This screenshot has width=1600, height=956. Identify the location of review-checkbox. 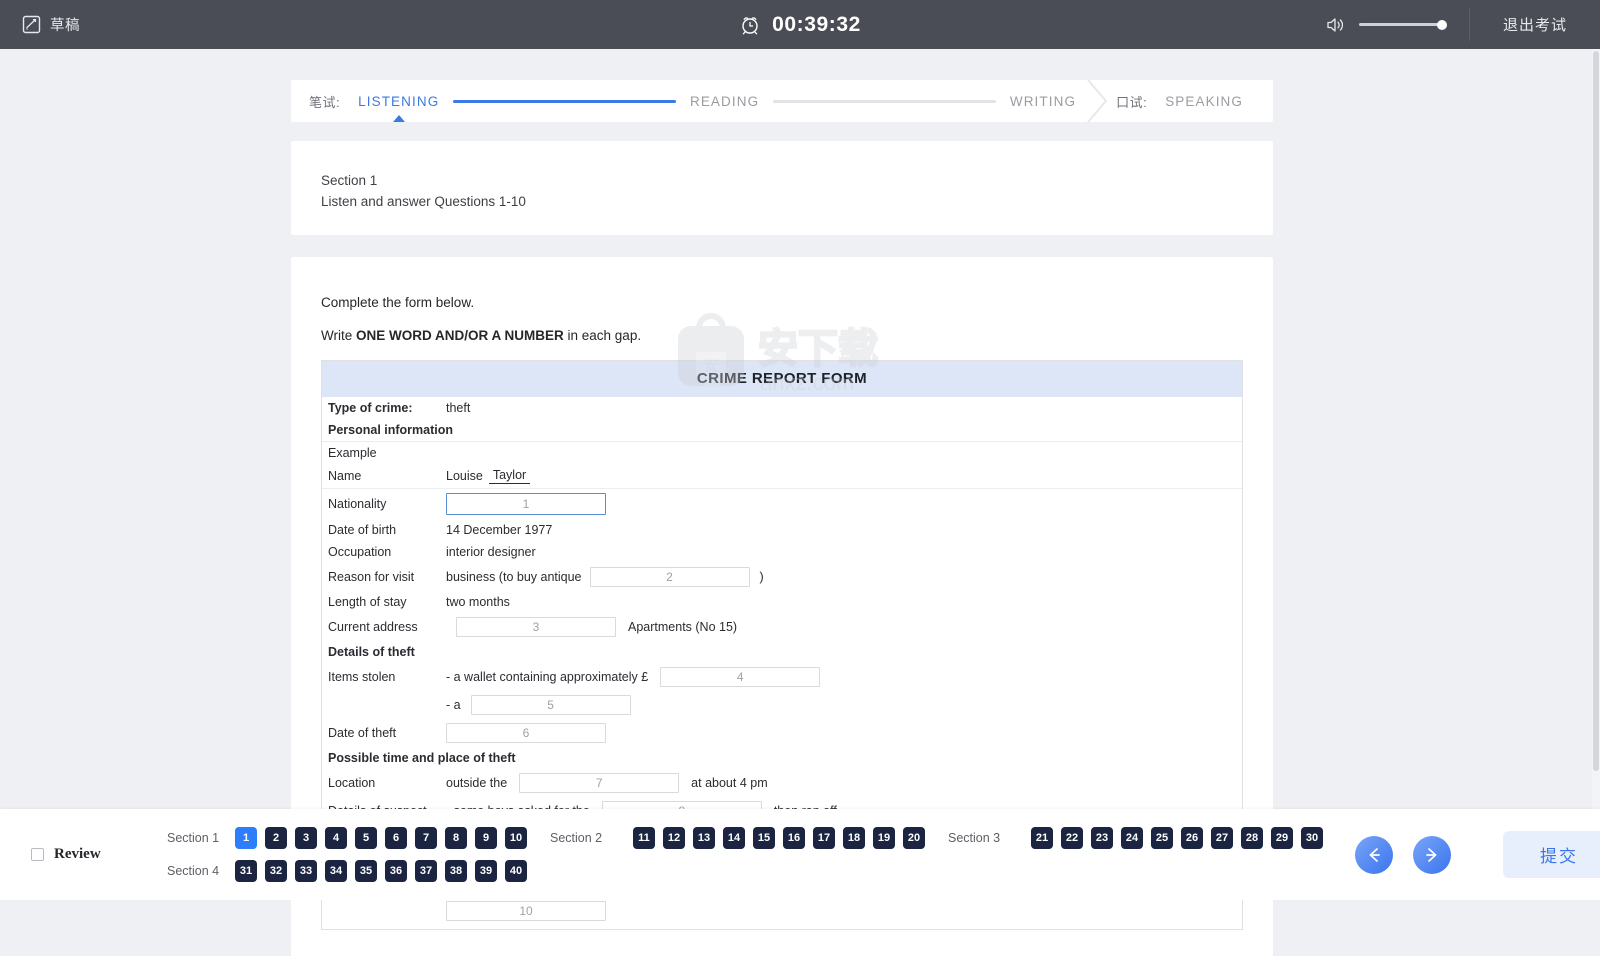
(37, 854).